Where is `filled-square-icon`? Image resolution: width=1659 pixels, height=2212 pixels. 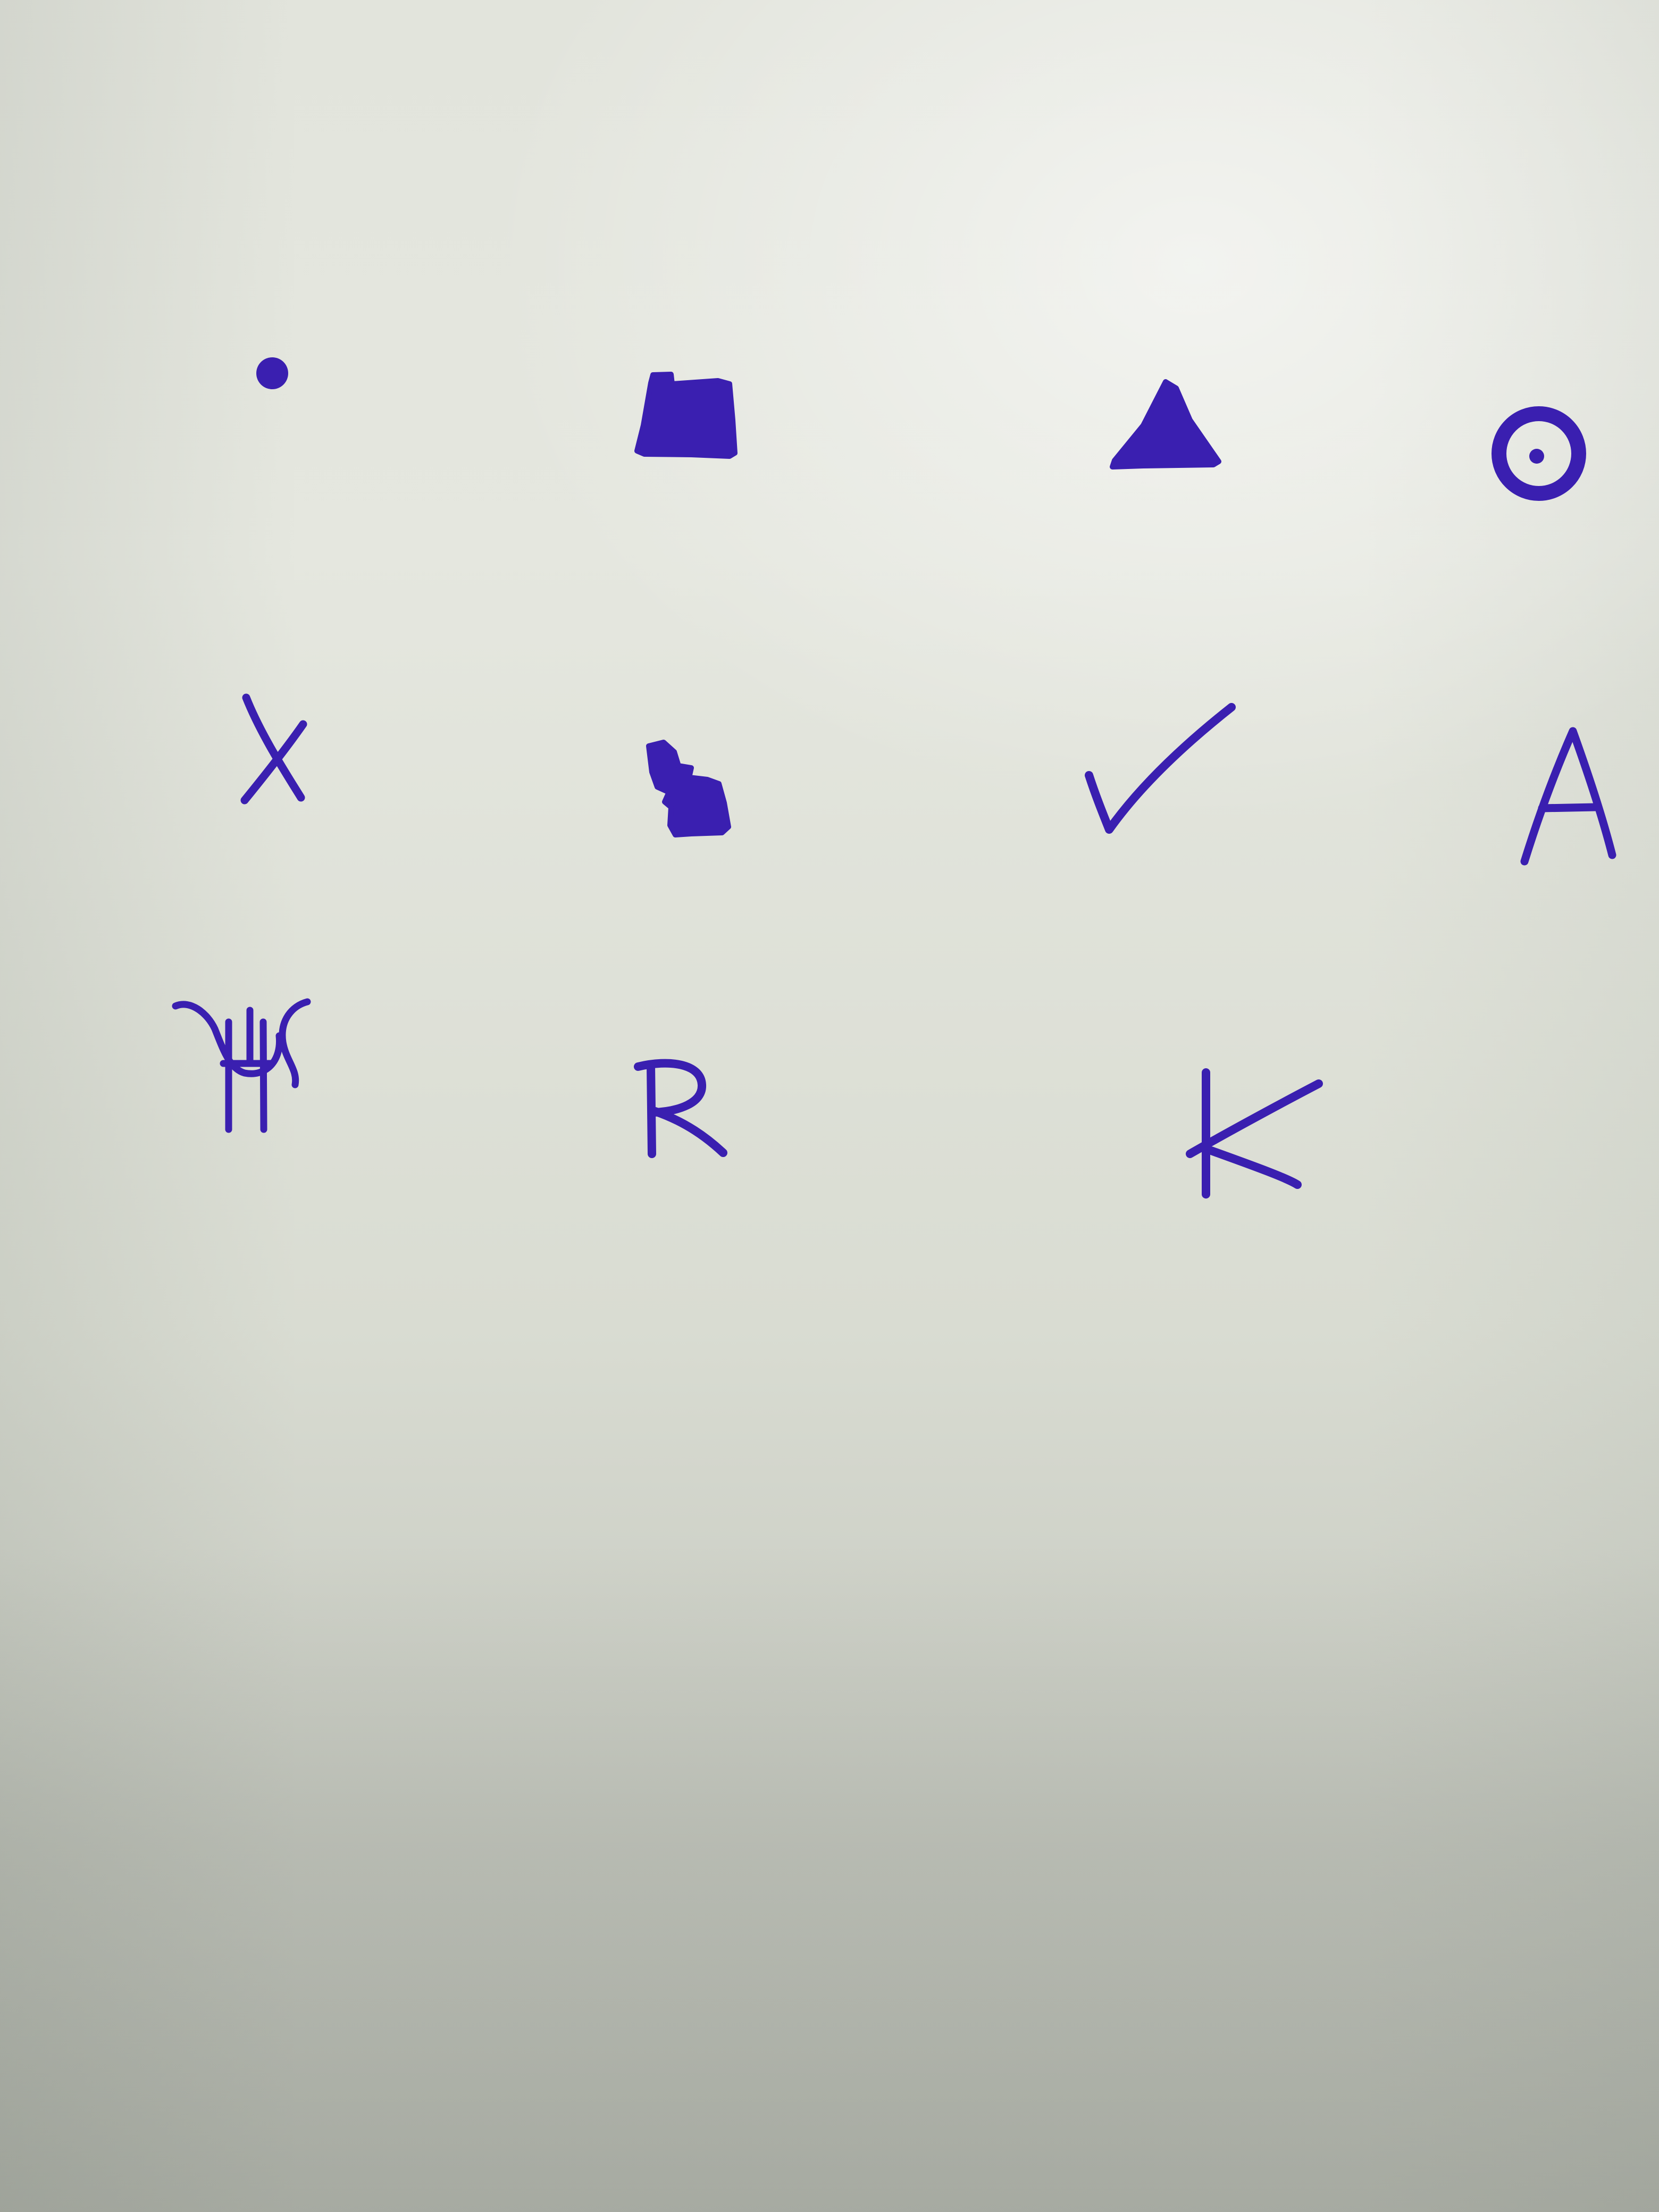 filled-square-icon is located at coordinates (686, 415).